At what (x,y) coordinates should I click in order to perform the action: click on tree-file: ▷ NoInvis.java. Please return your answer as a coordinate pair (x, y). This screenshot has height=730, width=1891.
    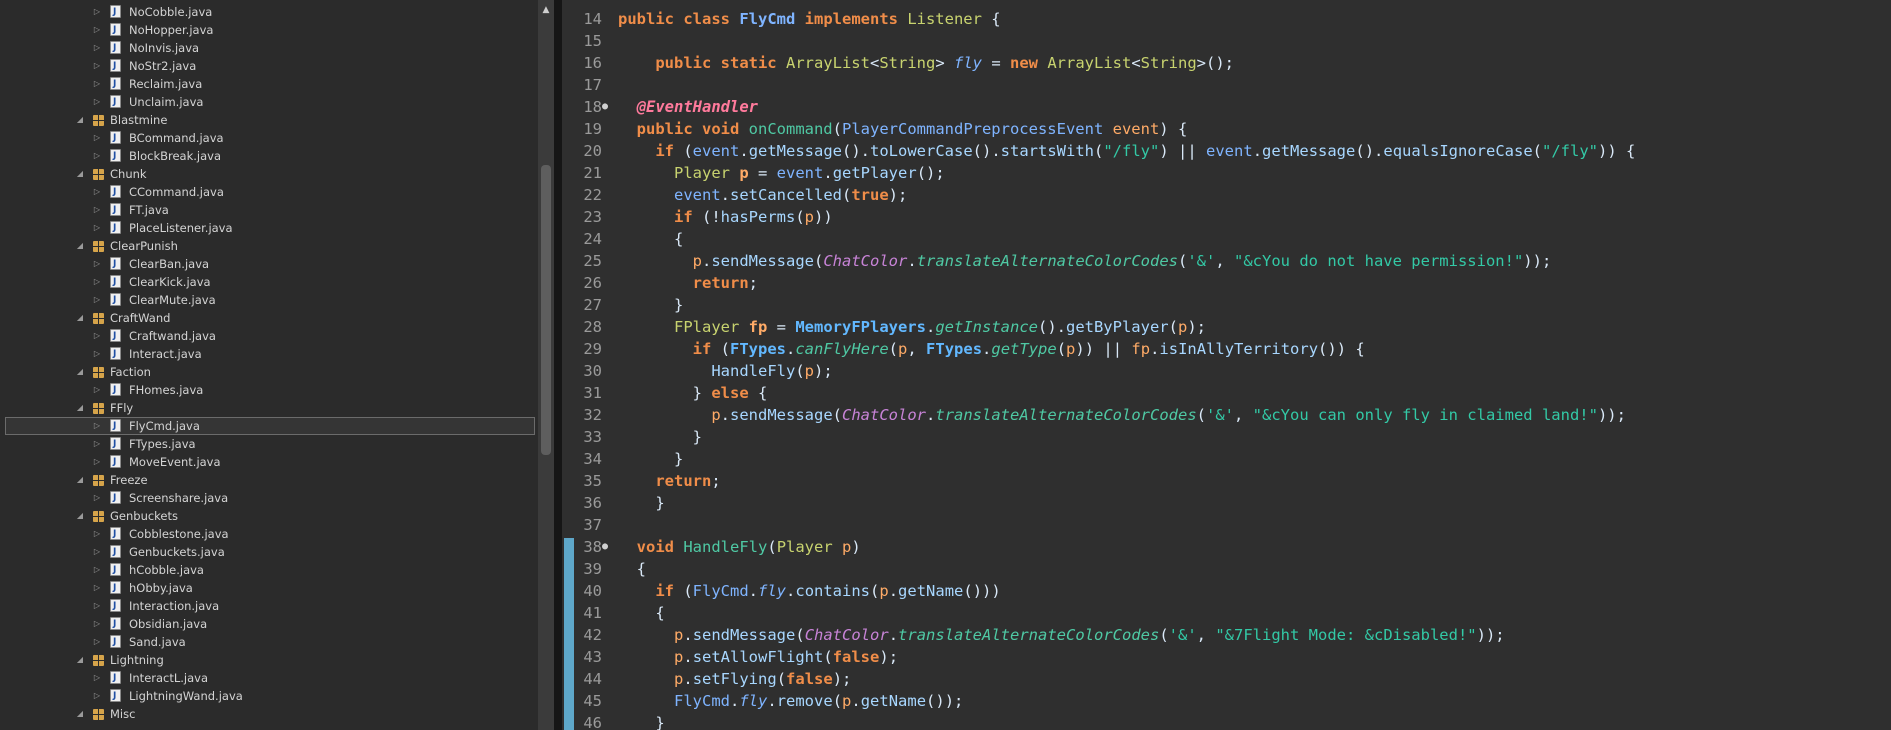
    Looking at the image, I should click on (270, 48).